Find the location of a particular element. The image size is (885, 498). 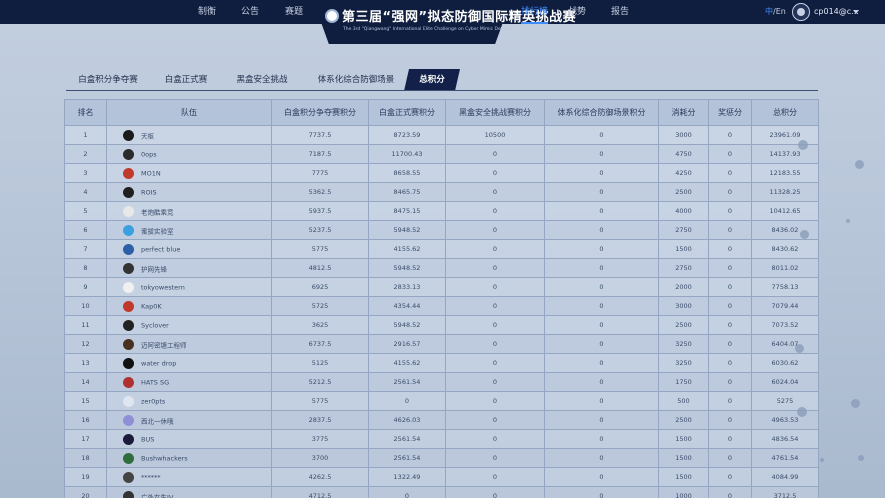

total-cell: 6404.07 is located at coordinates (785, 344).